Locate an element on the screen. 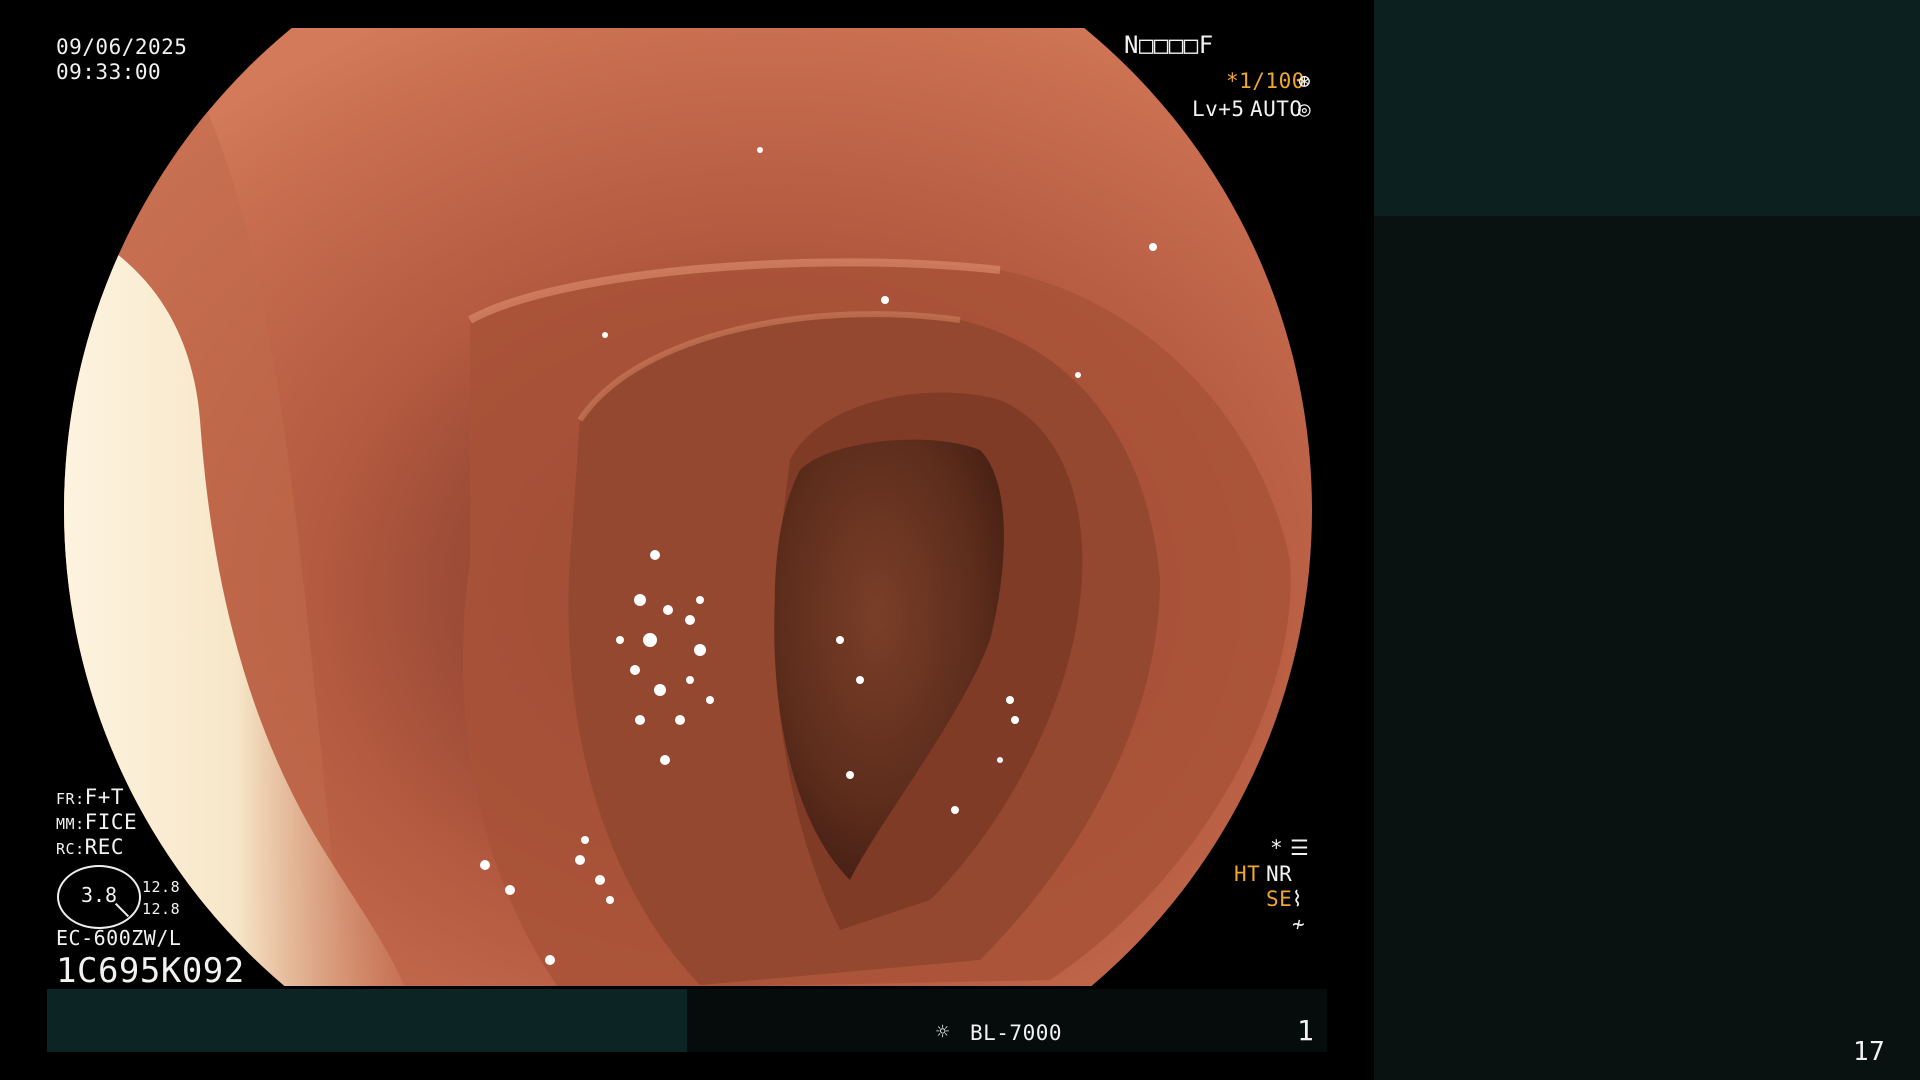  processor-label: BL-7000 is located at coordinates (1016, 1033).